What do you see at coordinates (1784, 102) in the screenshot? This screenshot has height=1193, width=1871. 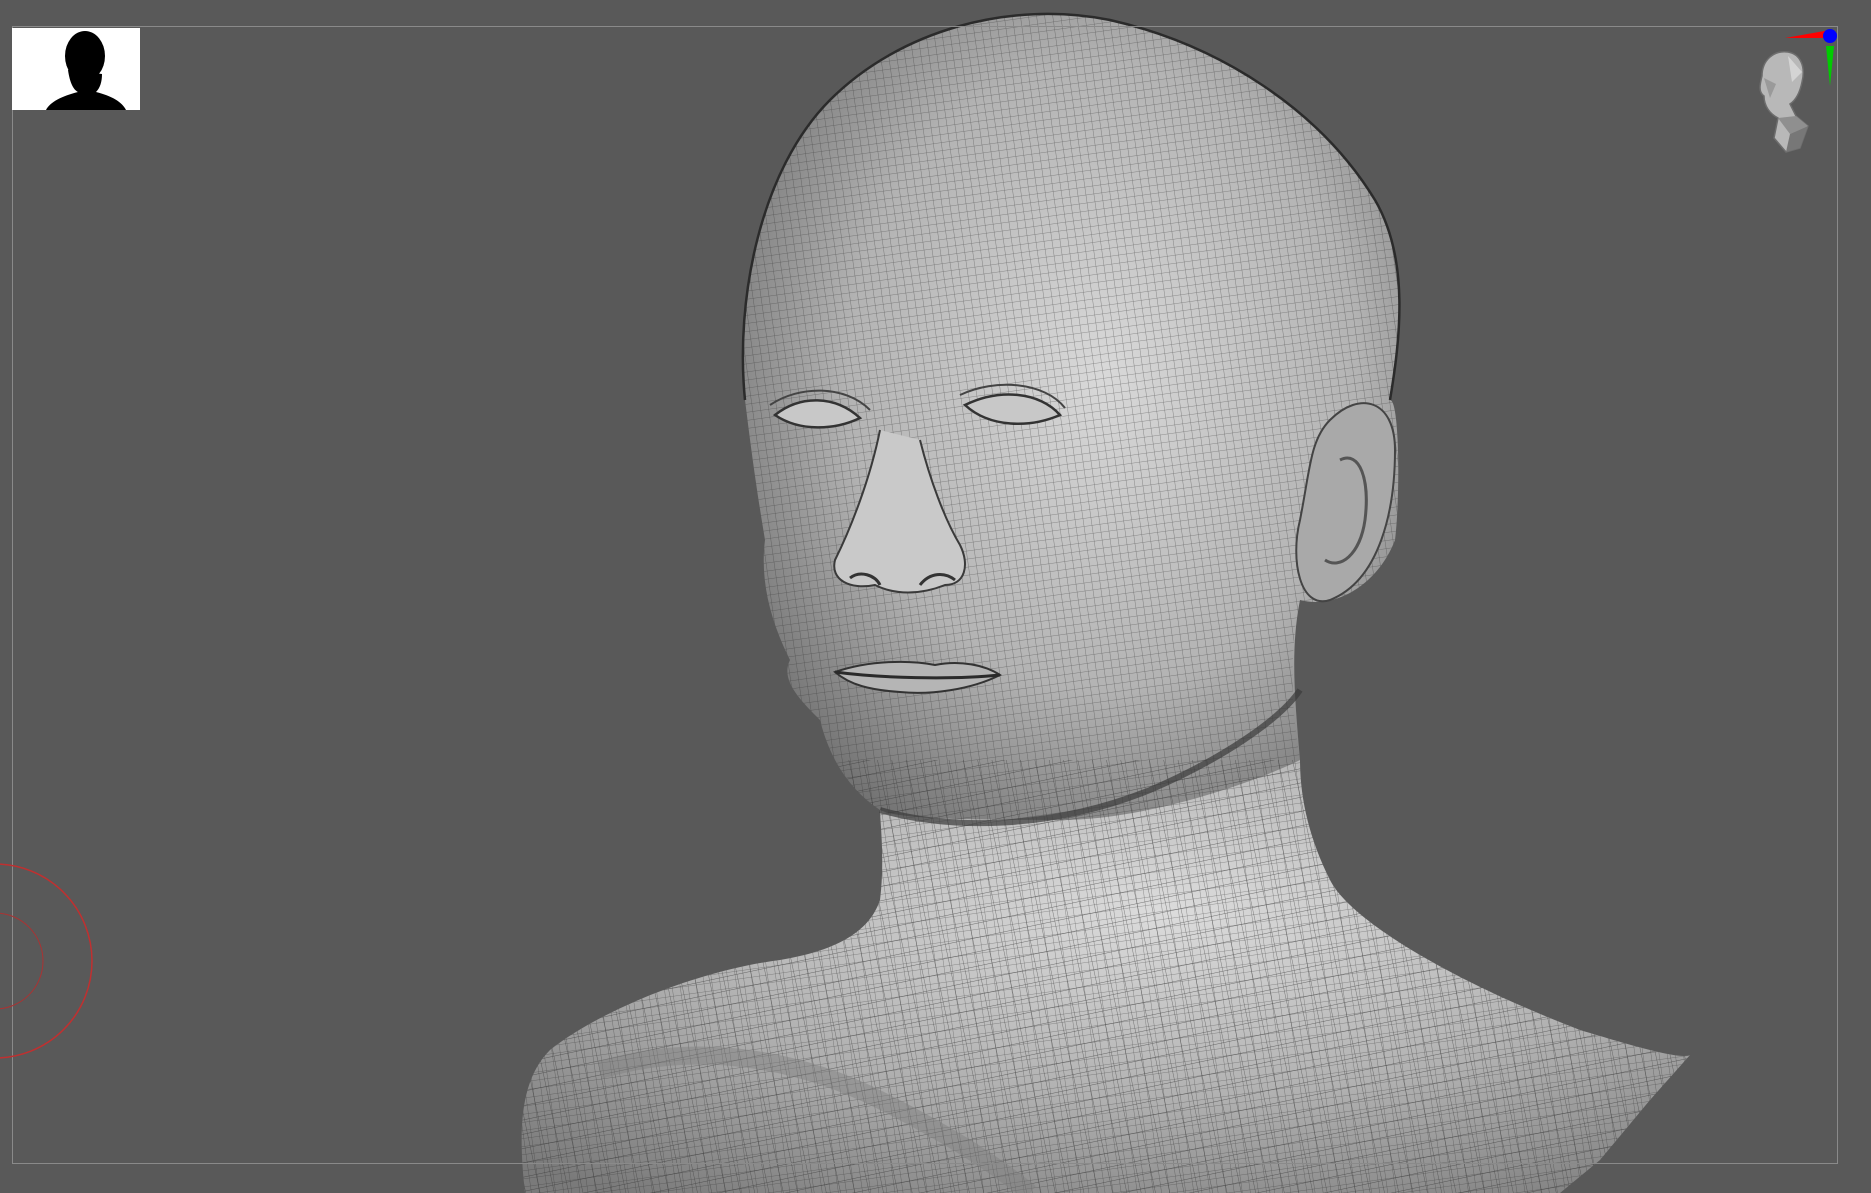 I see `head-orientation-icon` at bounding box center [1784, 102].